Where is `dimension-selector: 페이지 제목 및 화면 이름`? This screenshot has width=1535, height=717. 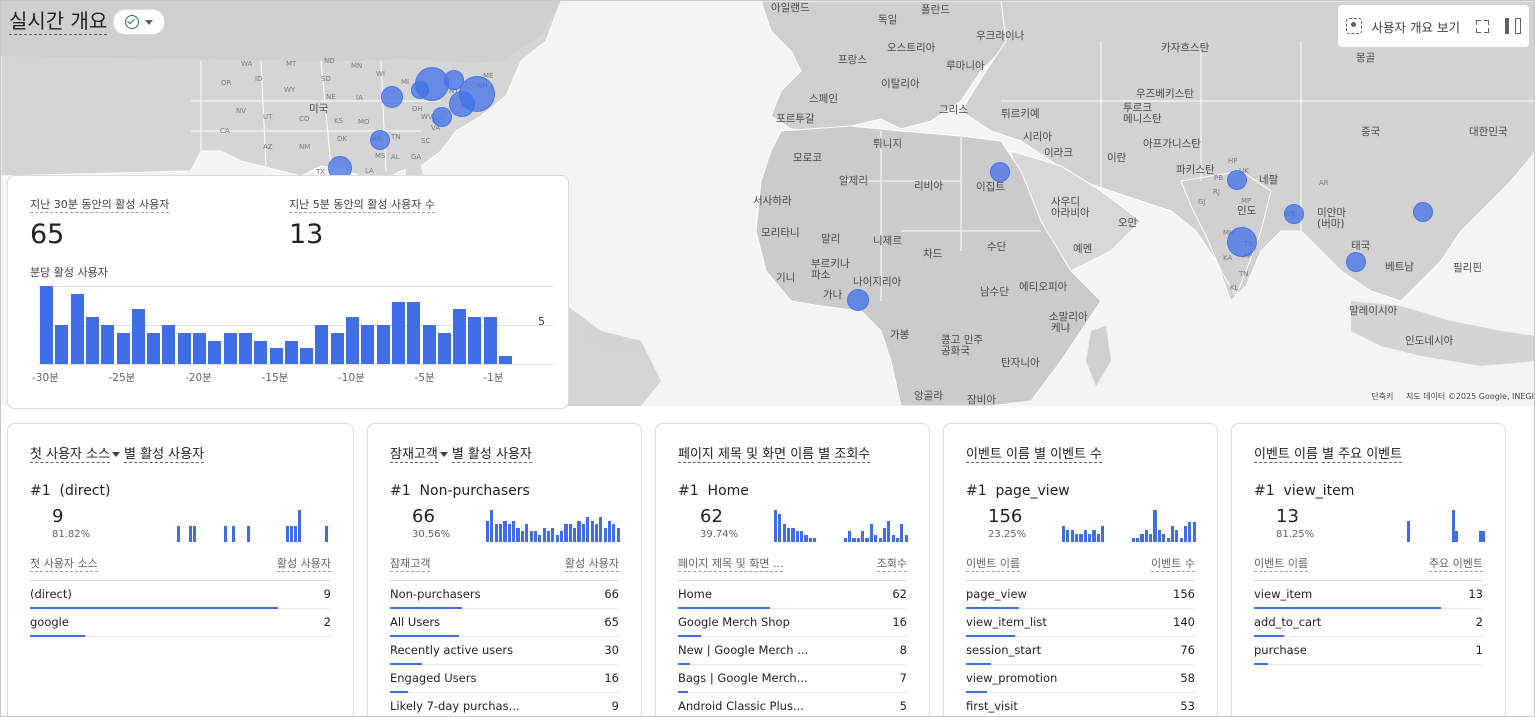 dimension-selector: 페이지 제목 및 화면 이름 is located at coordinates (746, 455).